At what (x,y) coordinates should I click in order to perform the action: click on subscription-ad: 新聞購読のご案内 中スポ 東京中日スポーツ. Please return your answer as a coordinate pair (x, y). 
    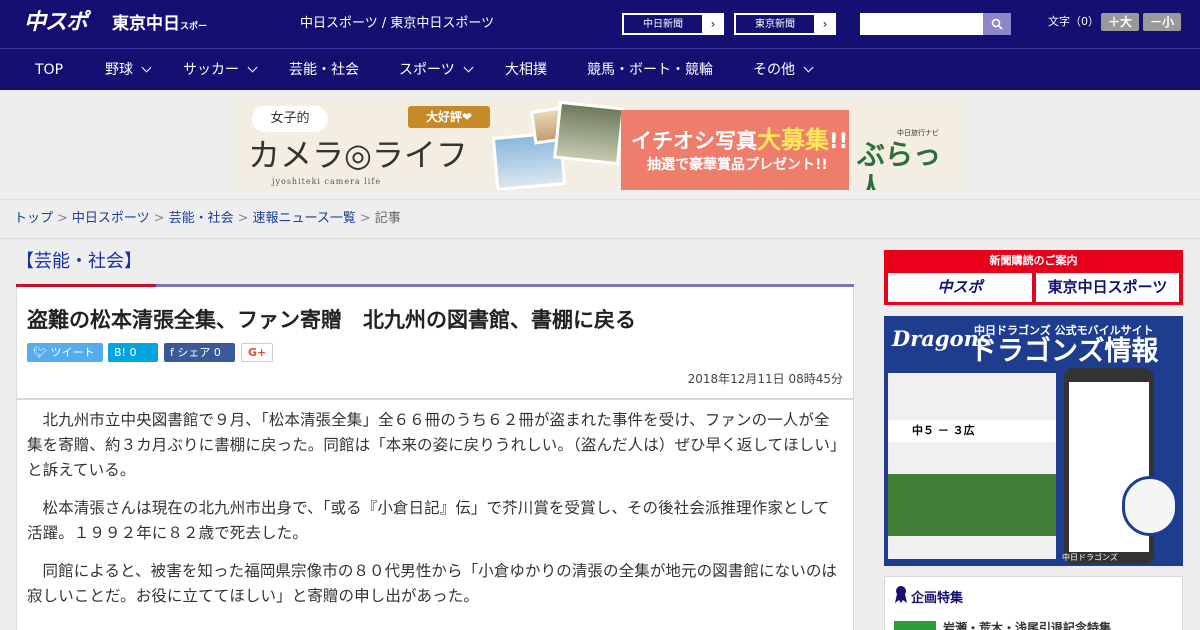
    Looking at the image, I should click on (1033, 277).